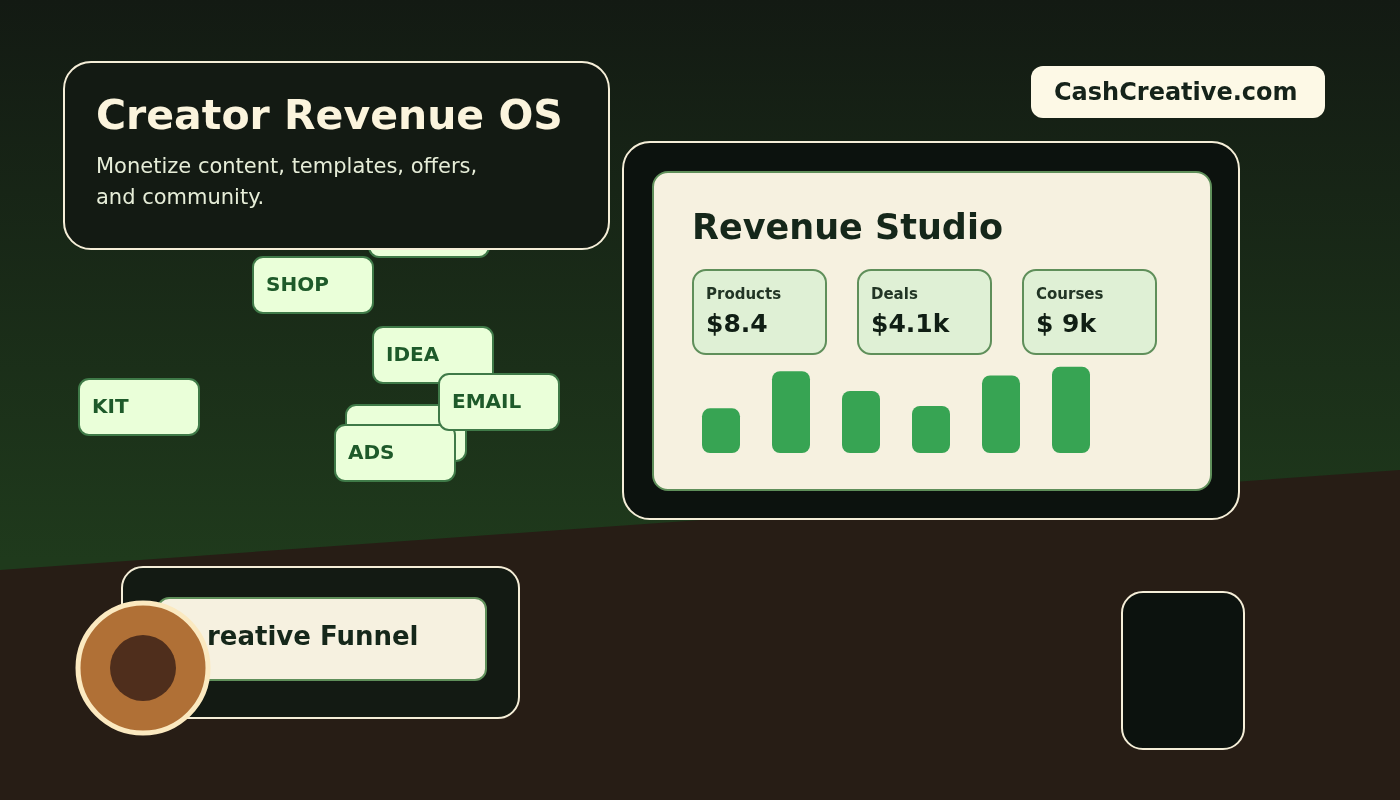  I want to click on metric-value: $4.1k, so click(911, 323).